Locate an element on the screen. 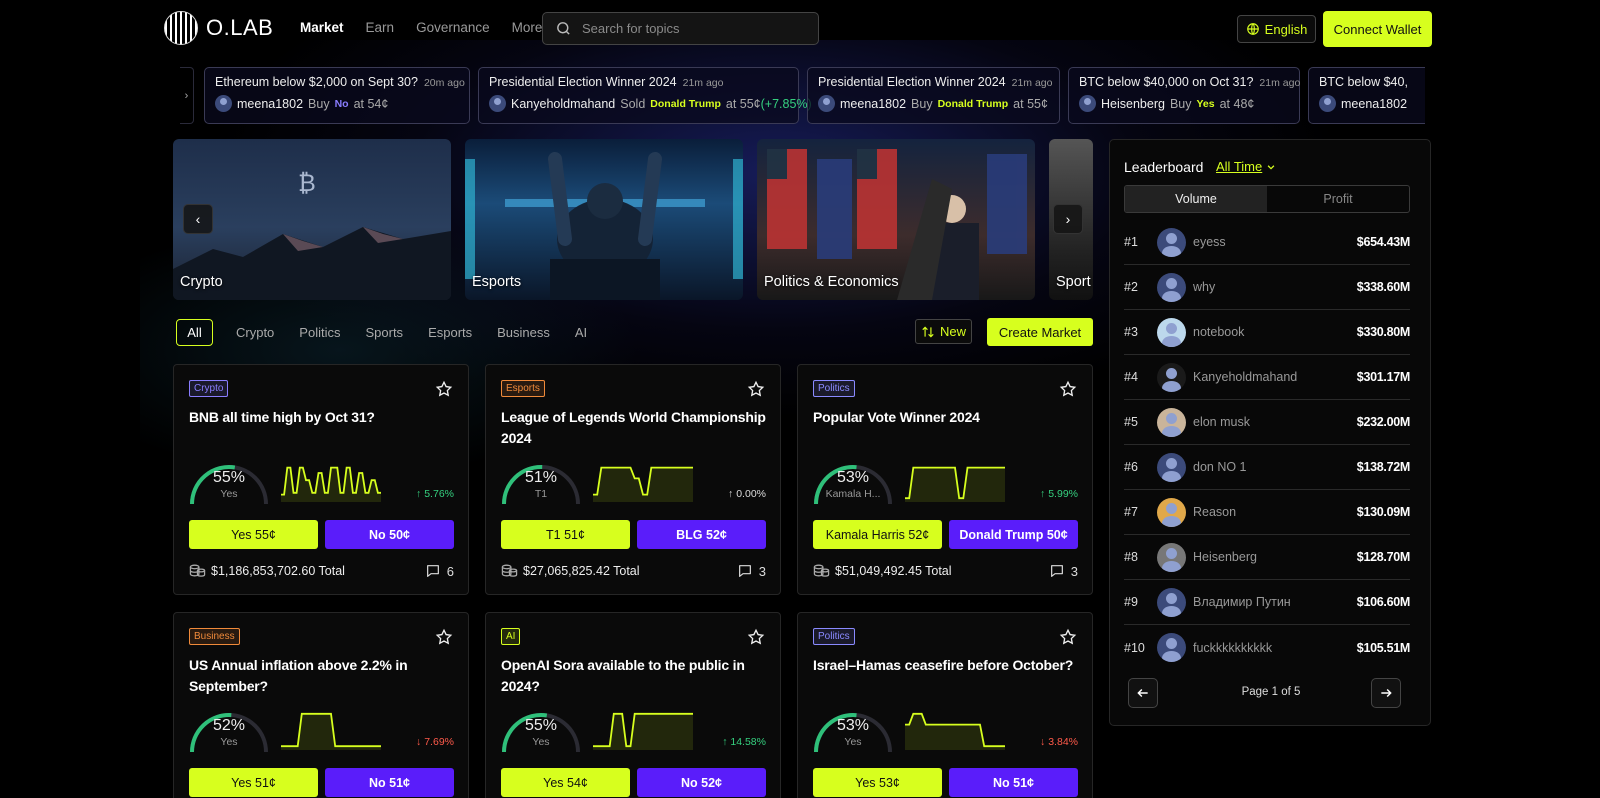  leaderboard-next-button is located at coordinates (1386, 693).